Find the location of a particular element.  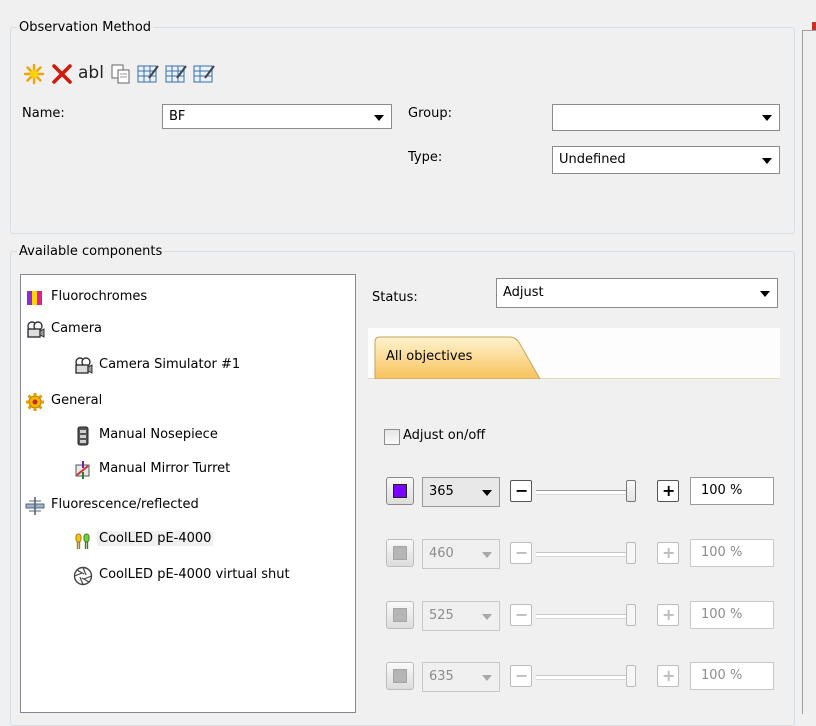

copy-icon is located at coordinates (121, 74).